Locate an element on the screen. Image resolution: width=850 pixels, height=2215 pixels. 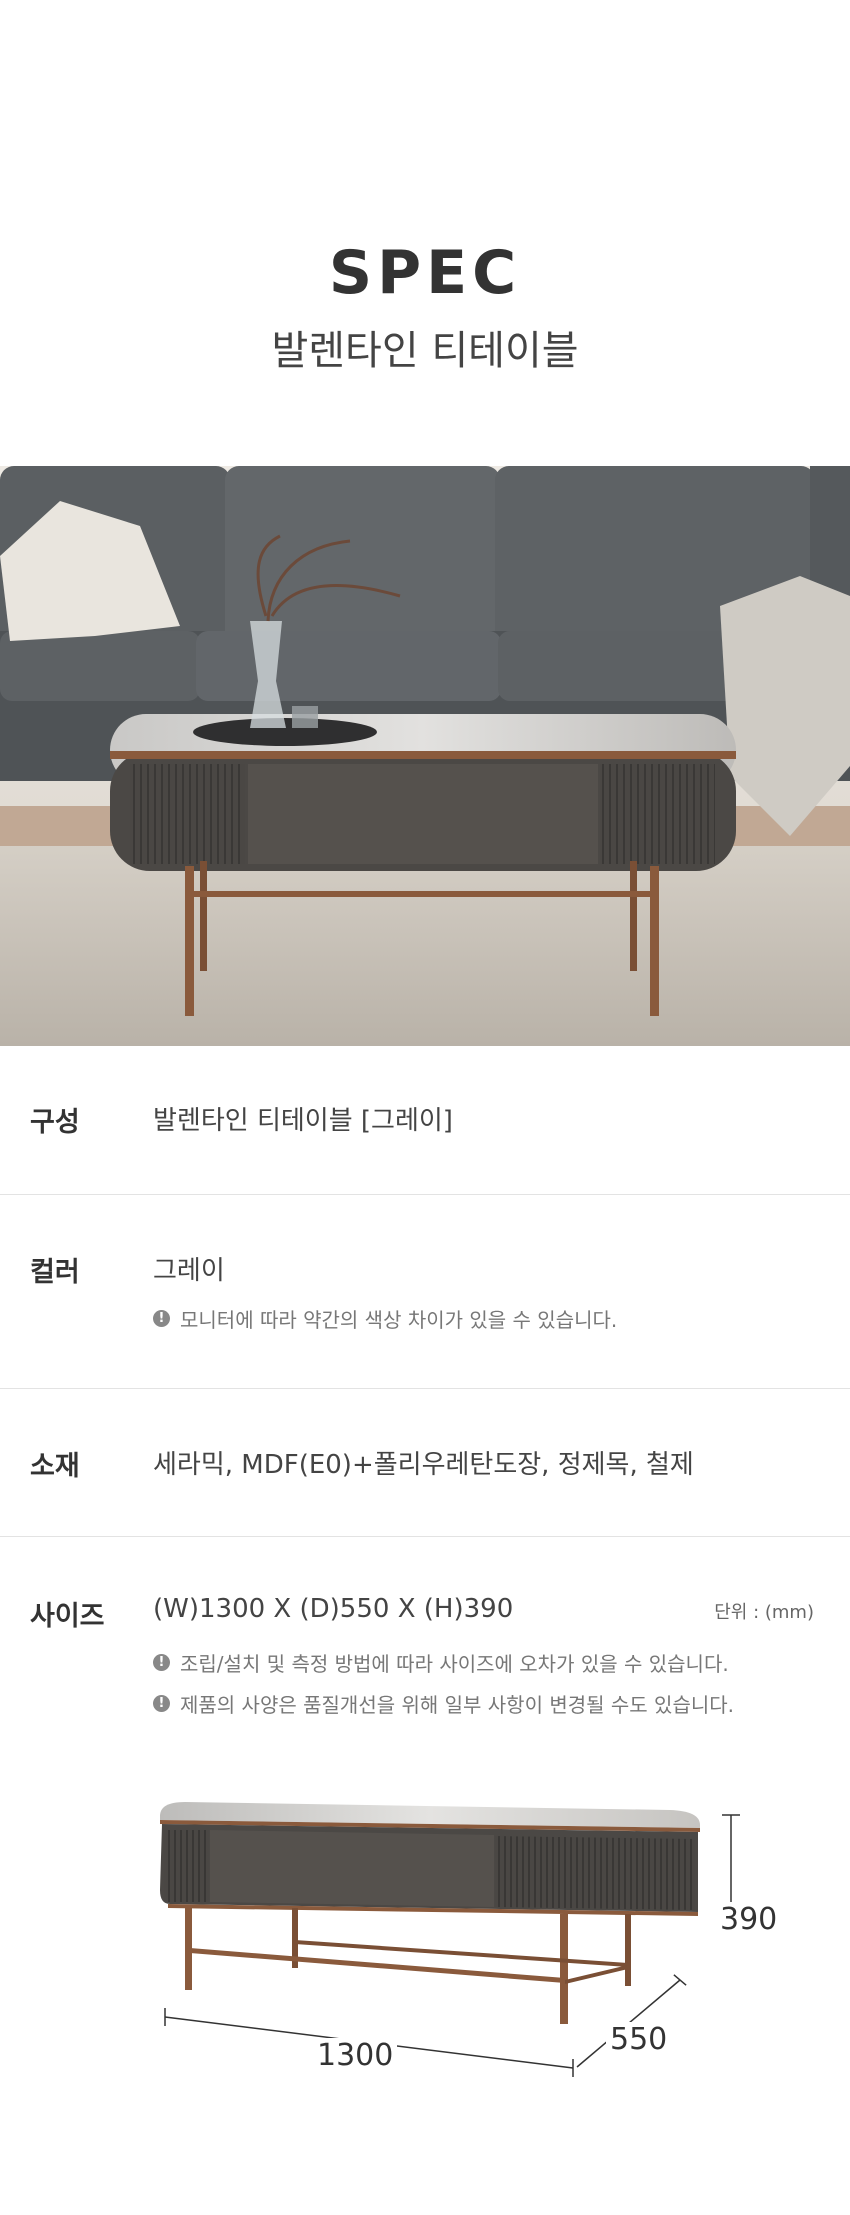
dimension-height: 390 is located at coordinates (749, 1919).